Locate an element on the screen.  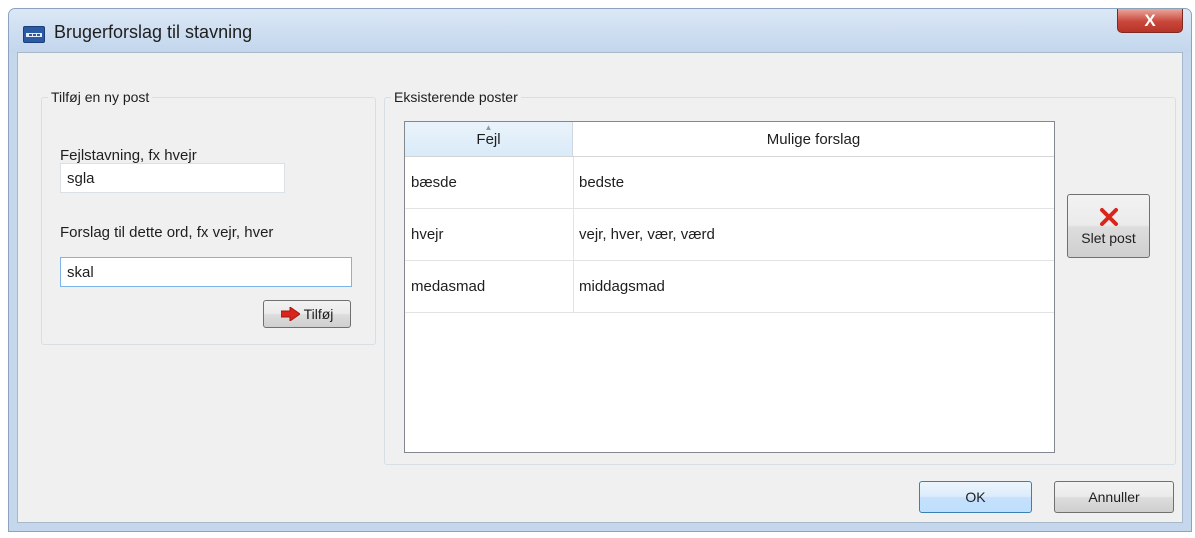
app-icon is located at coordinates (34, 34).